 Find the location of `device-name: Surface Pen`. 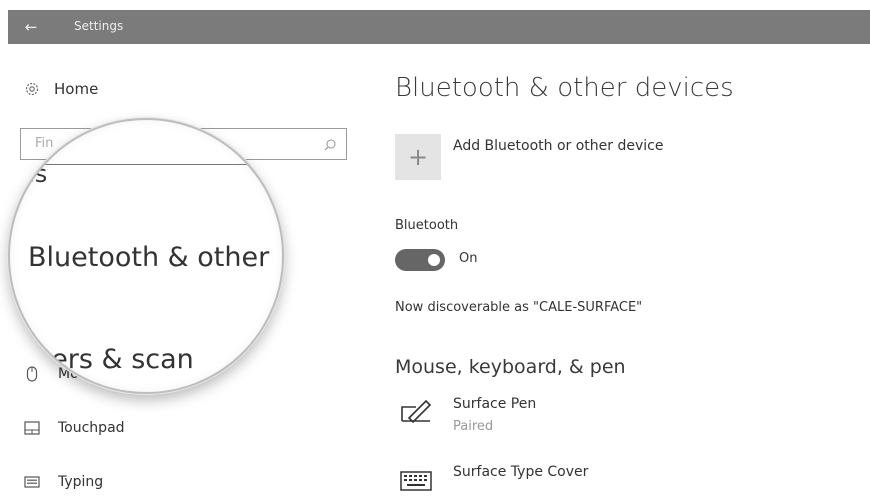

device-name: Surface Pen is located at coordinates (494, 404).